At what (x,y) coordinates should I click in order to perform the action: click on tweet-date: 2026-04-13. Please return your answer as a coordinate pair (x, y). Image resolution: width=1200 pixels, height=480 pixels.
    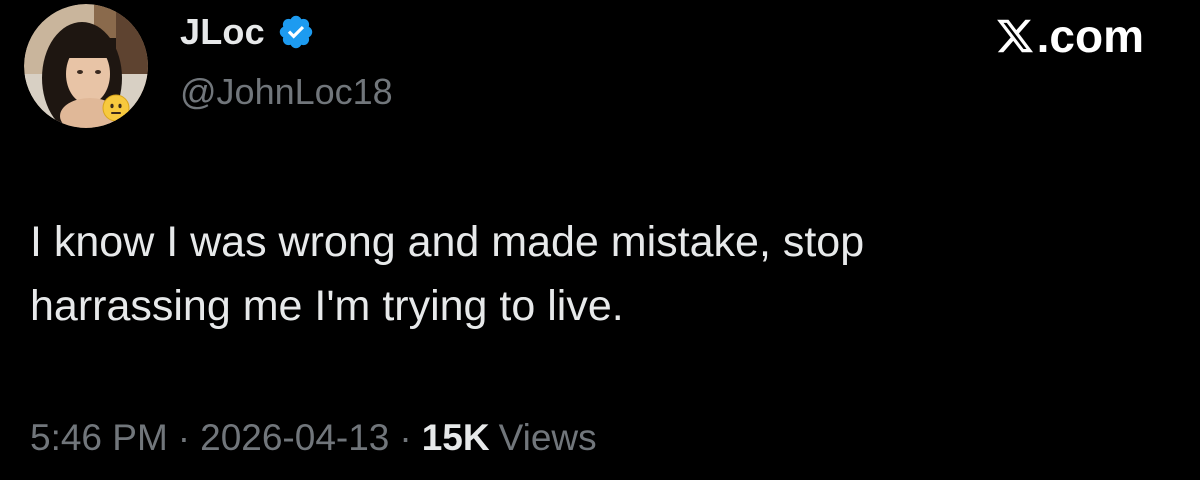
    Looking at the image, I should click on (294, 438).